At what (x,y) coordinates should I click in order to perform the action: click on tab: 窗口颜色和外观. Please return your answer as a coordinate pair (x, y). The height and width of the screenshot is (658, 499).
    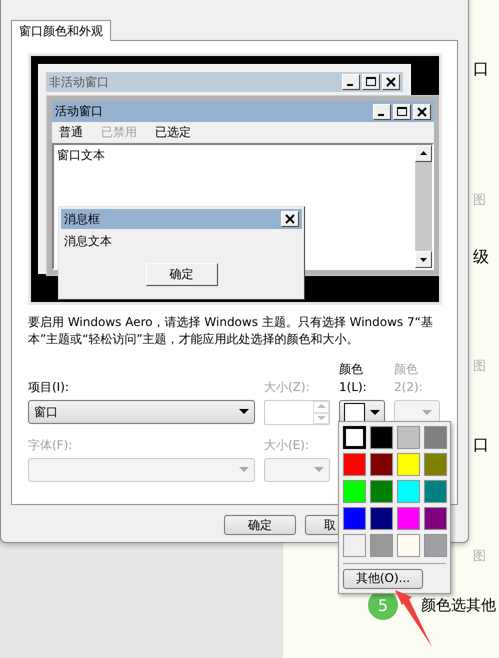
    Looking at the image, I should click on (61, 30).